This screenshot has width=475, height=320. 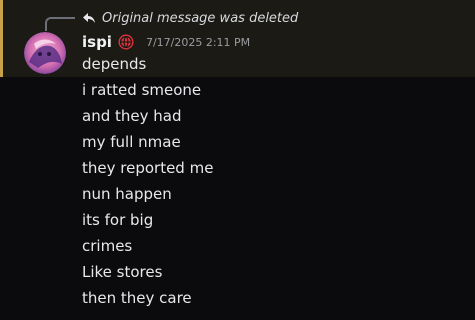 What do you see at coordinates (131, 142) in the screenshot?
I see `message-line: my full nmae` at bounding box center [131, 142].